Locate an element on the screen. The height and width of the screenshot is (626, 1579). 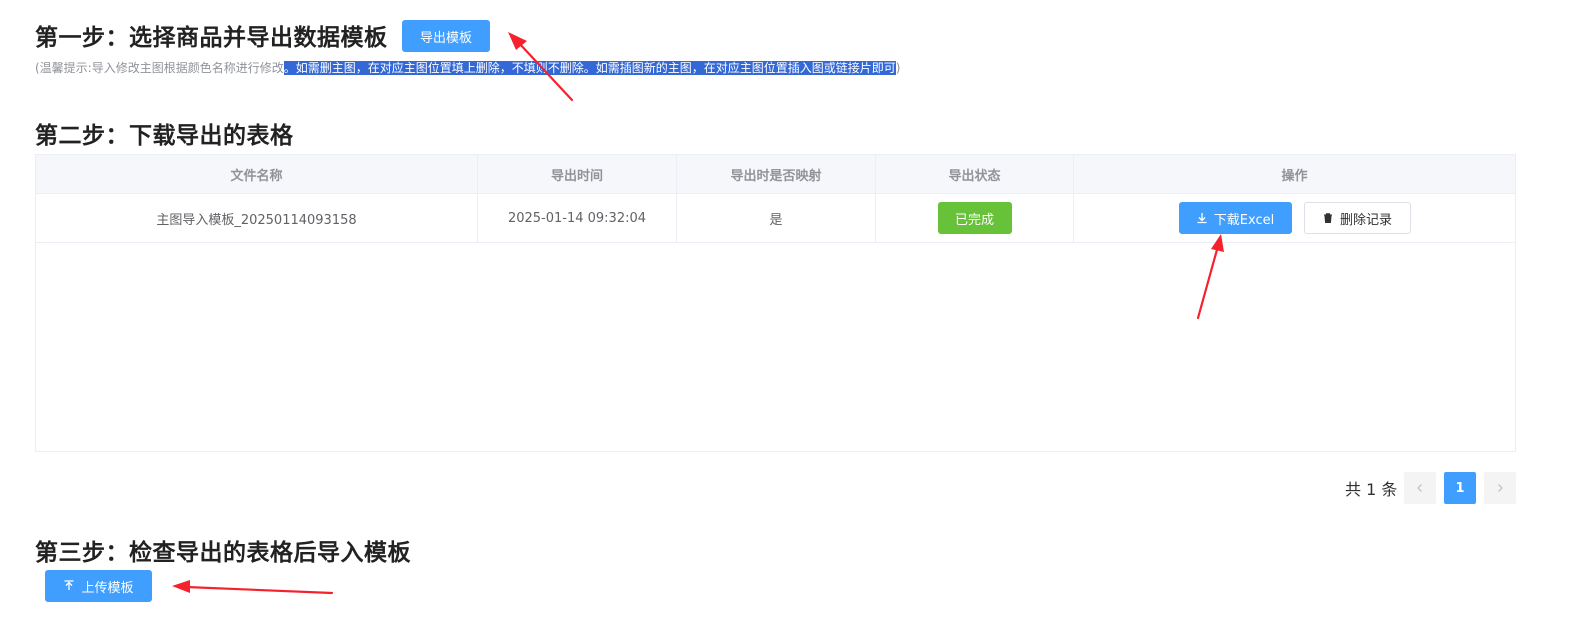
upload-icon is located at coordinates (69, 586).